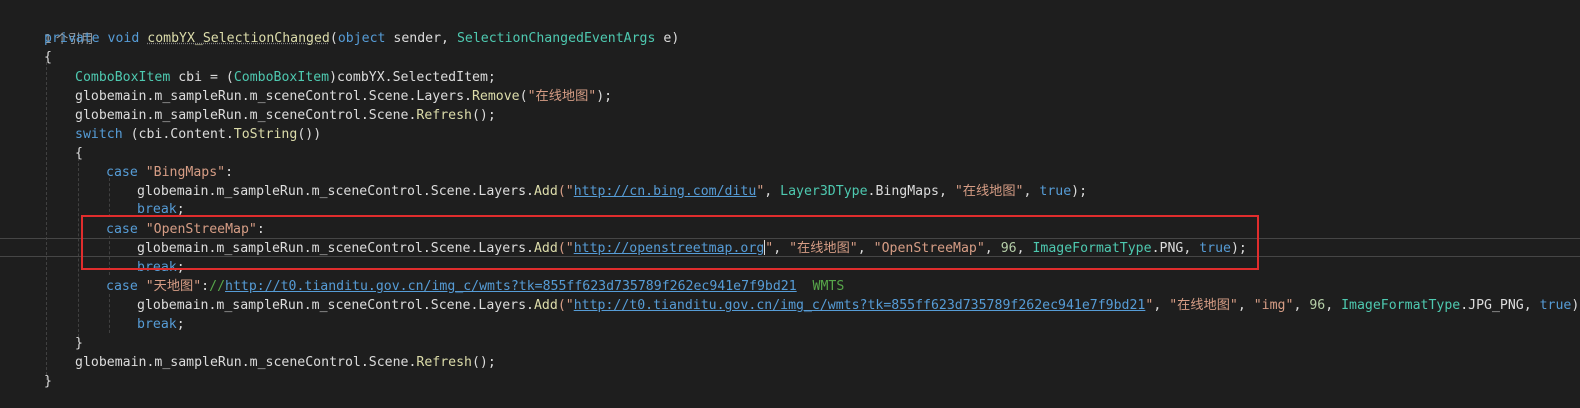 The height and width of the screenshot is (408, 1580). Describe the element at coordinates (790, 381) in the screenshot. I see `code-line-19: }` at that location.